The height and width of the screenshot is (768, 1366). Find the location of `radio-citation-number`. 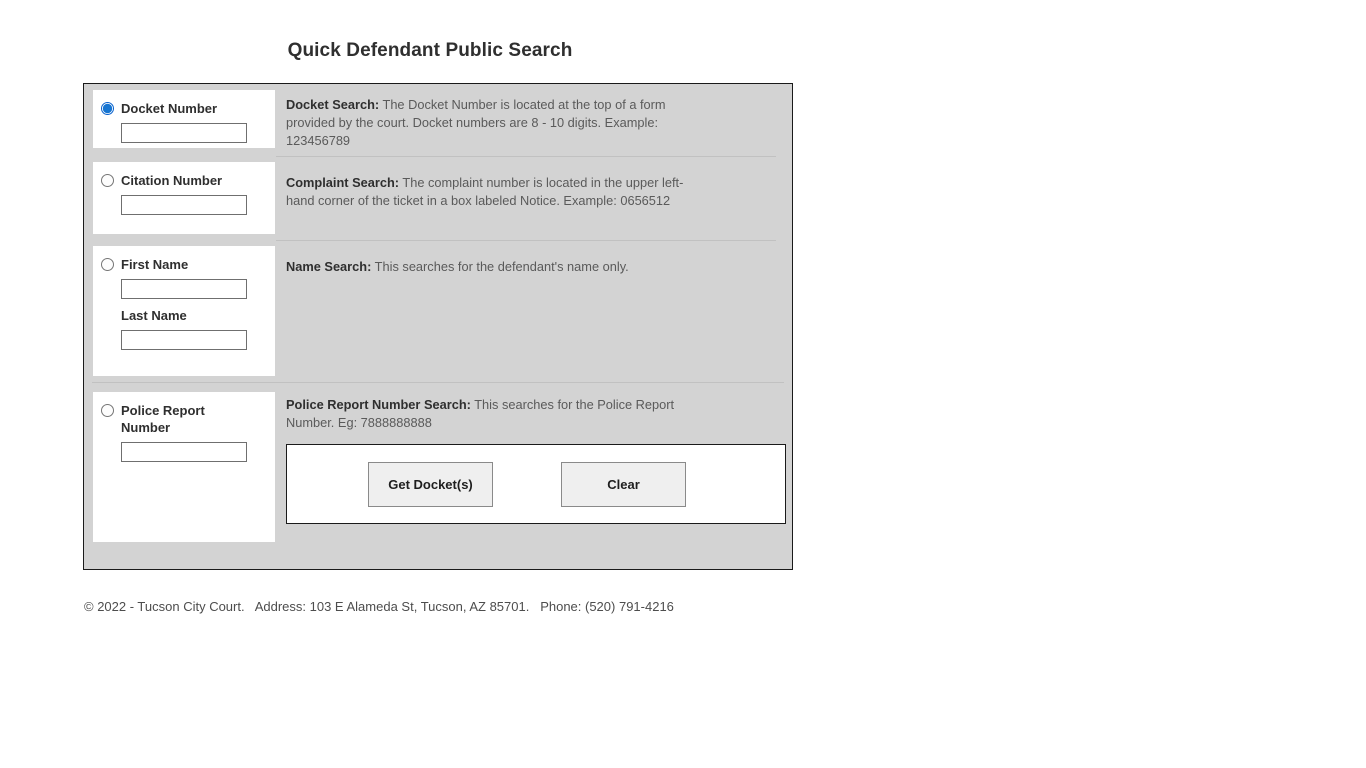

radio-citation-number is located at coordinates (107, 180).